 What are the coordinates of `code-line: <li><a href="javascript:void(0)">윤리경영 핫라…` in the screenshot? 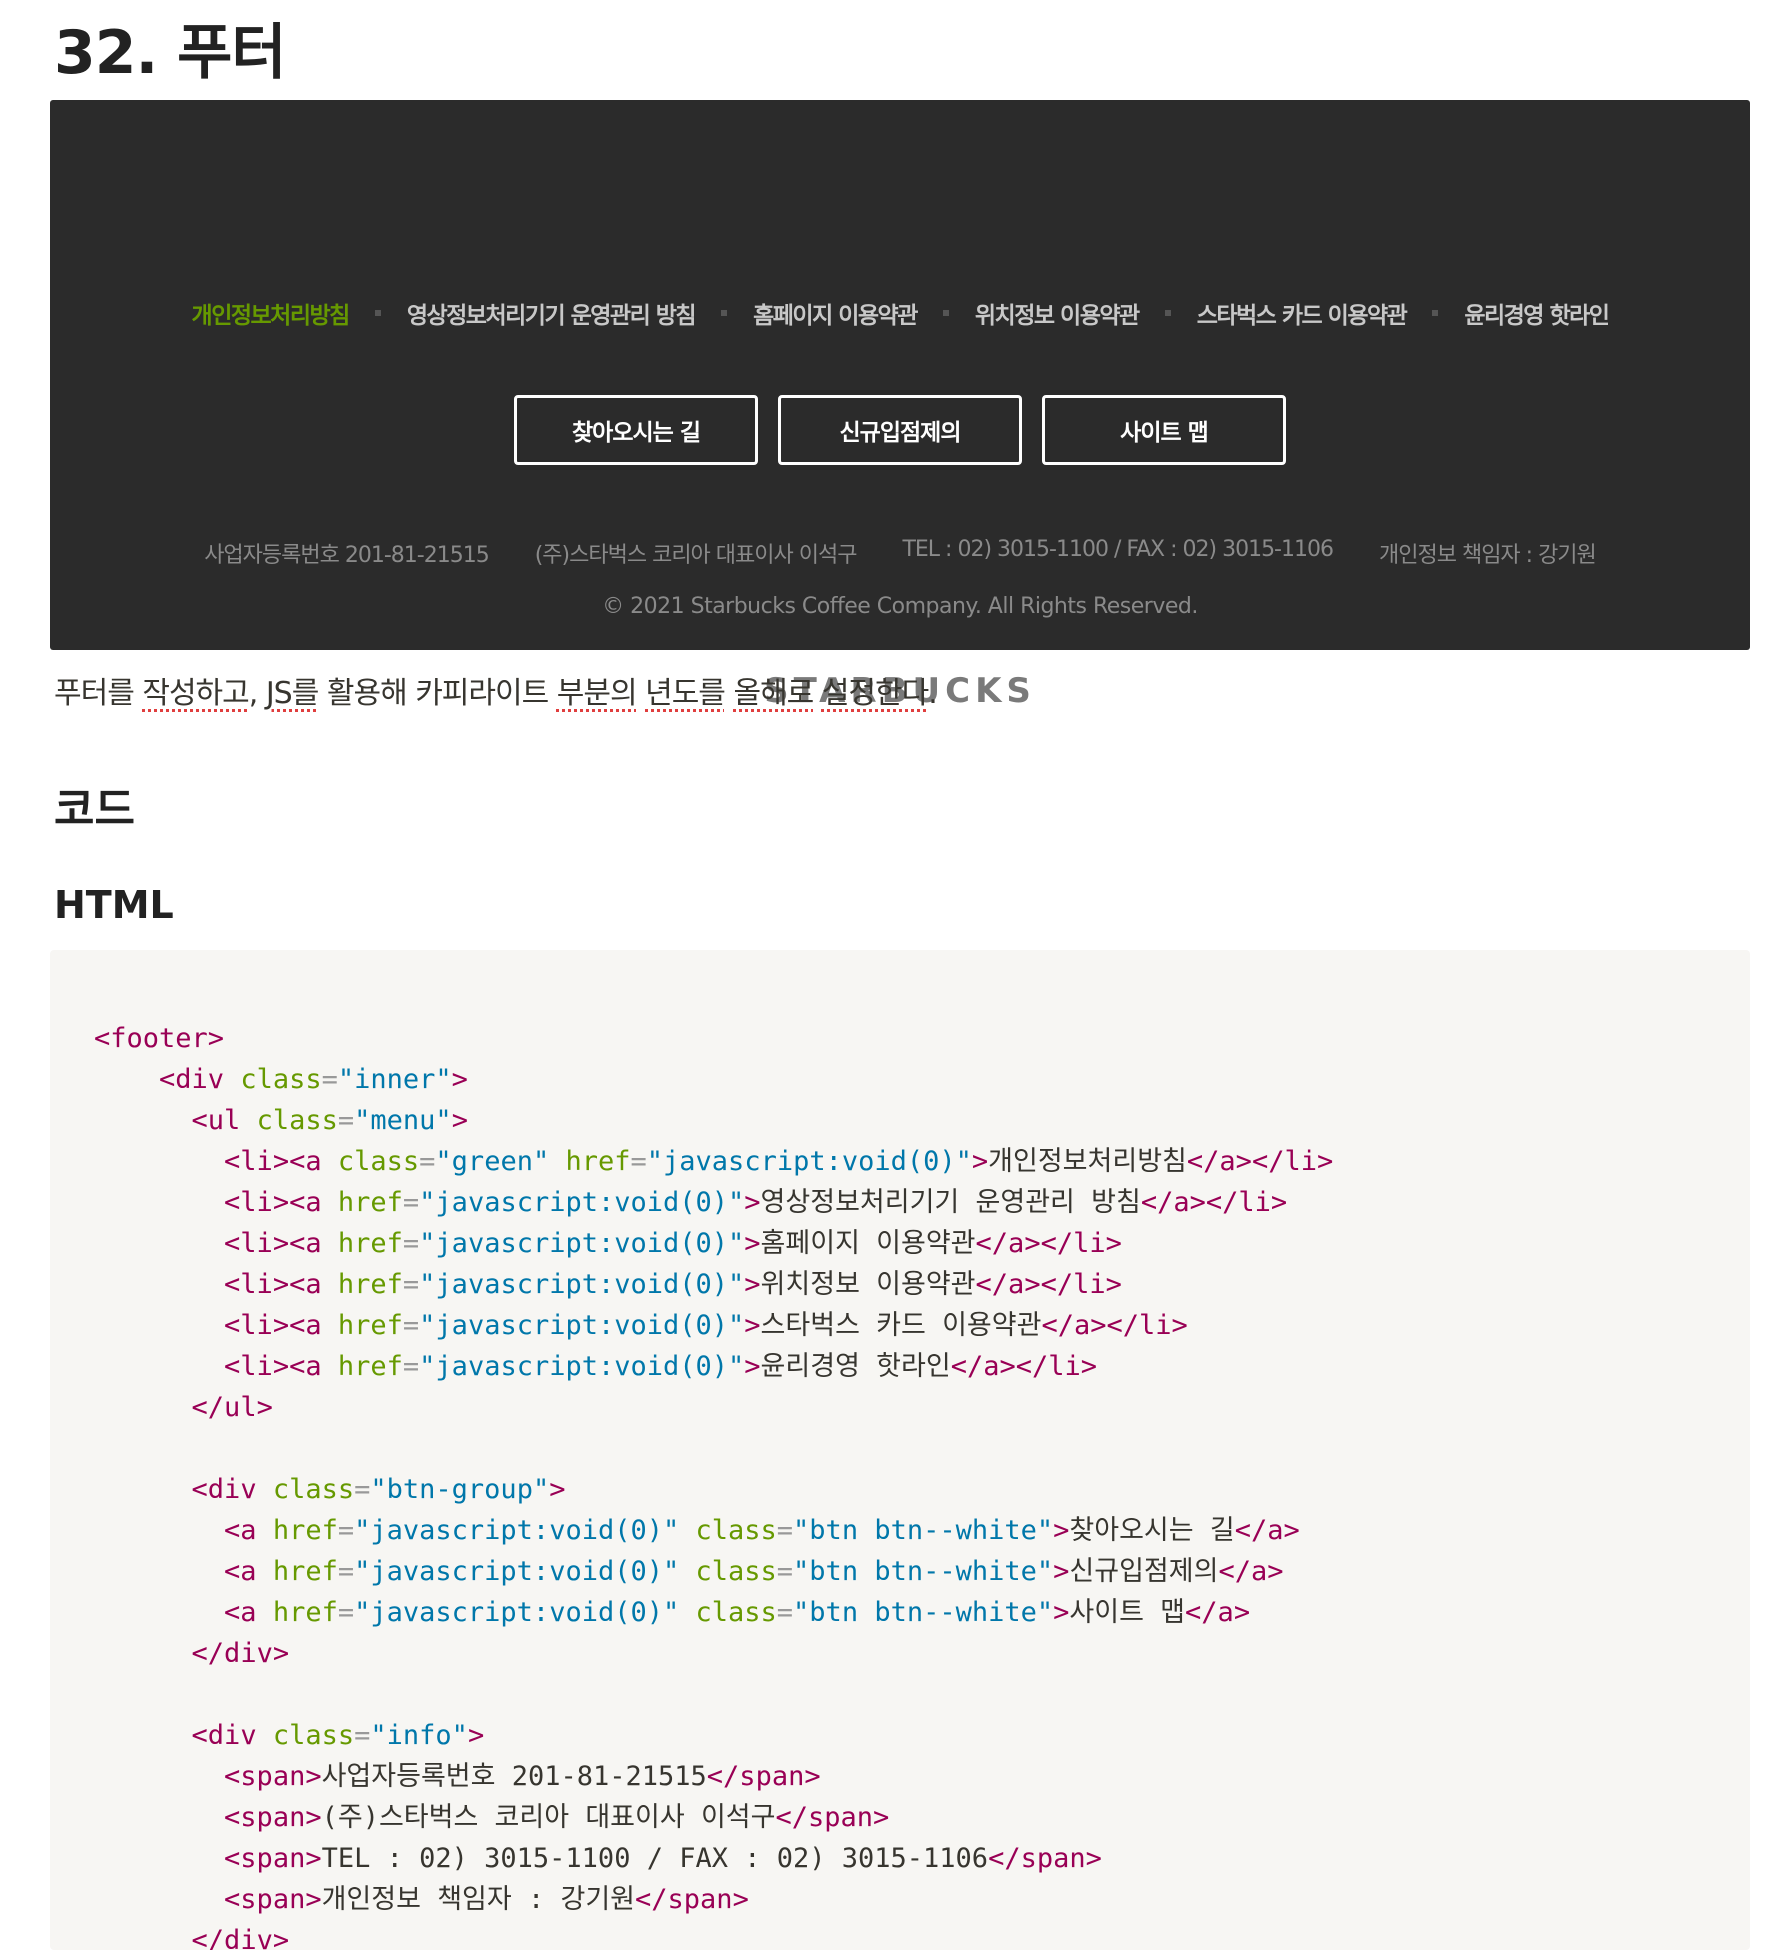 It's located at (661, 1366).